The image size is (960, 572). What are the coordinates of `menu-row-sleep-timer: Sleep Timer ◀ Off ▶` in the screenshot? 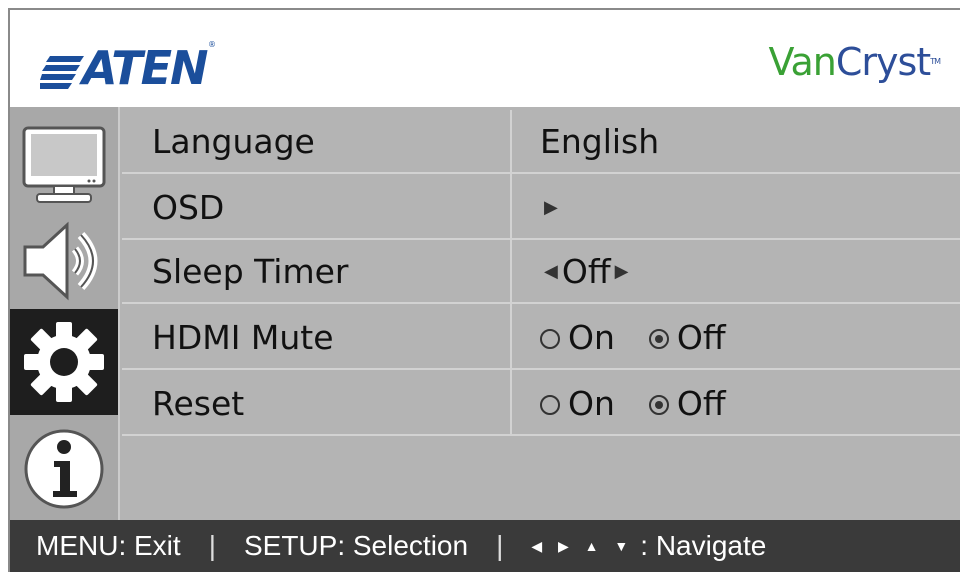 It's located at (541, 272).